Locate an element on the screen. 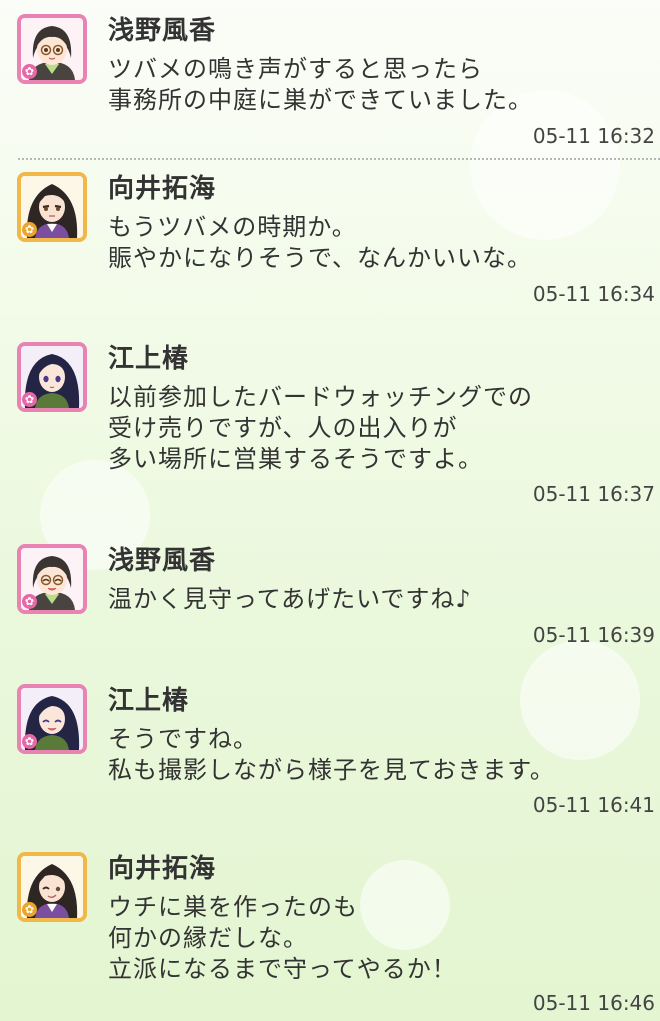 The image size is (660, 1021). message-line: もうツバメの時期か。 is located at coordinates (232, 227).